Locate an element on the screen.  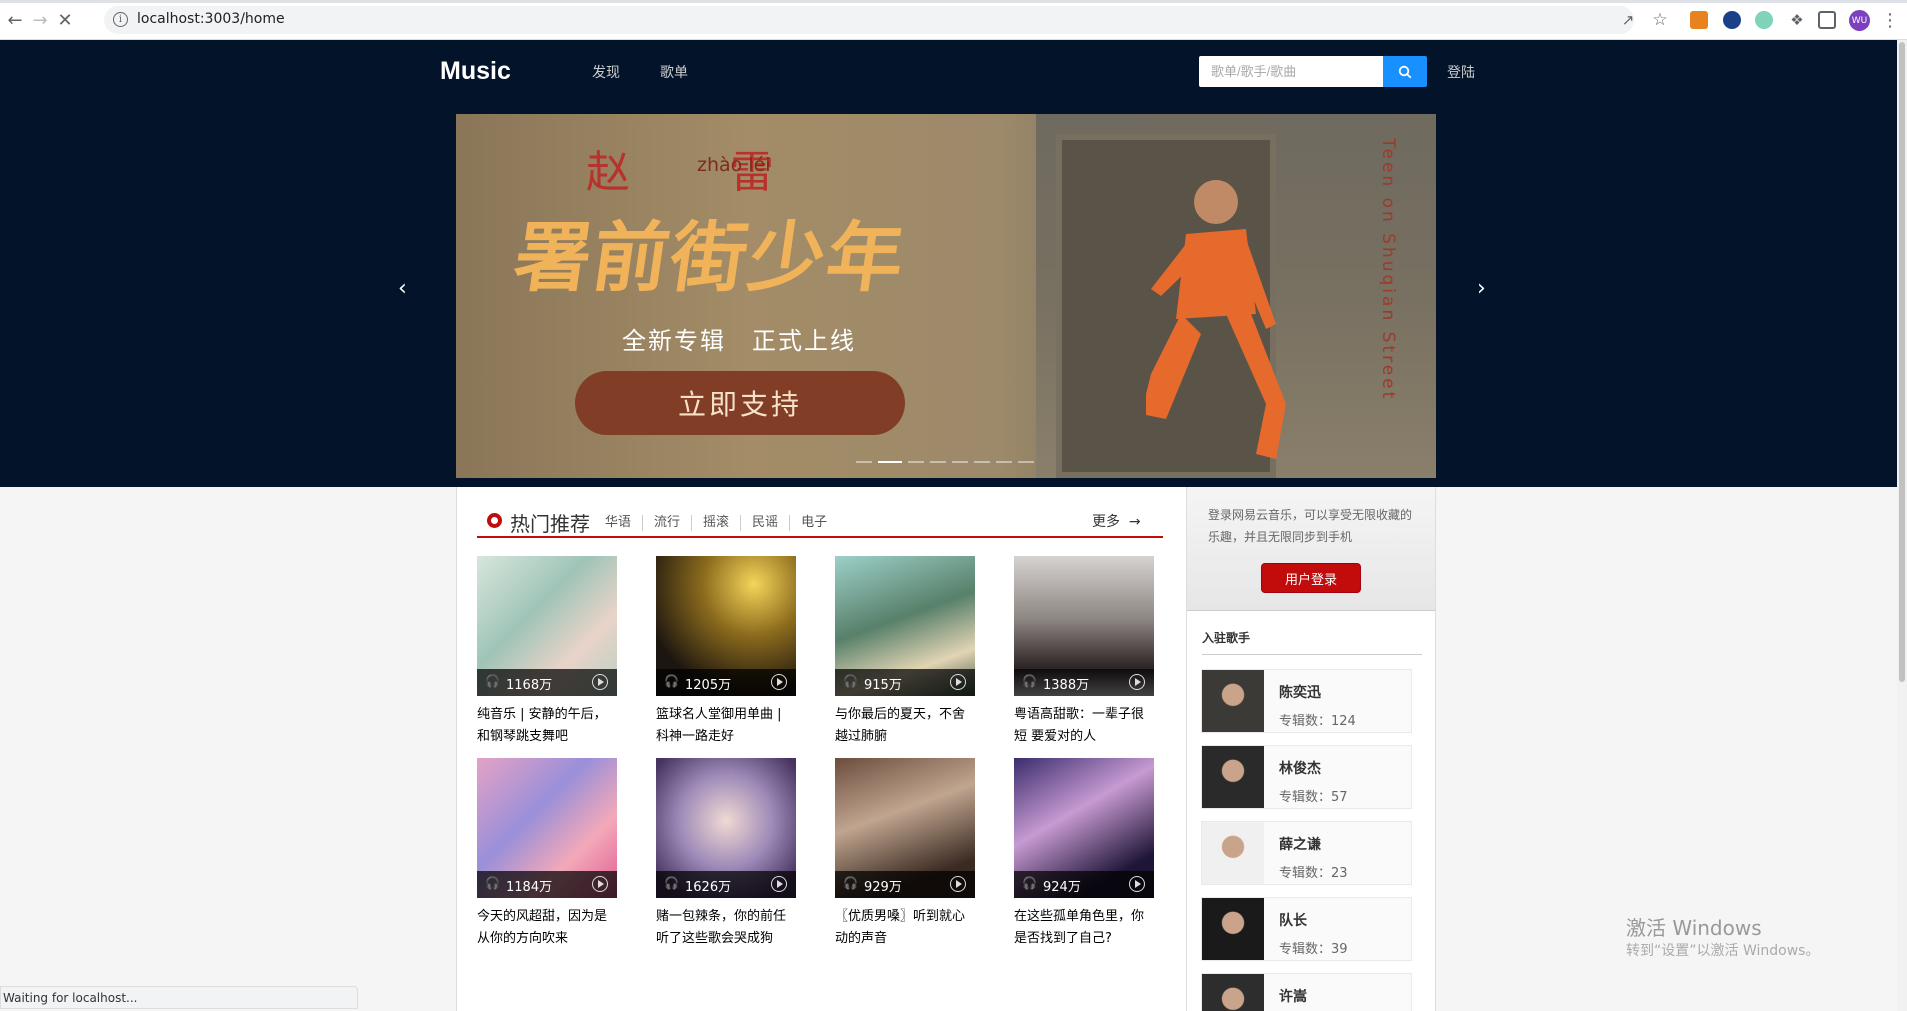
playlist-cover: 🎧 1388万 is located at coordinates (1084, 626).